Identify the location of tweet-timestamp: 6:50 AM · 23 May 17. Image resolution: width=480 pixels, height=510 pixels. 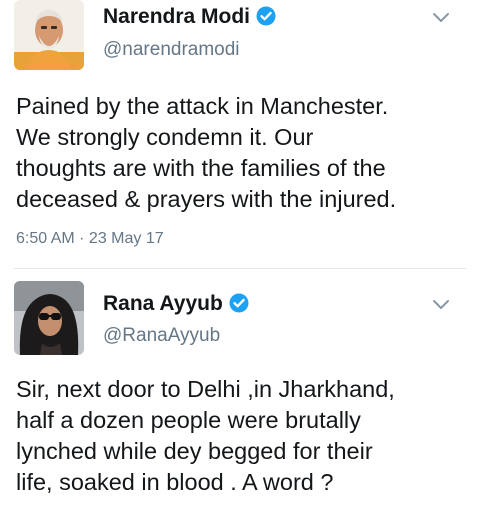
(90, 239).